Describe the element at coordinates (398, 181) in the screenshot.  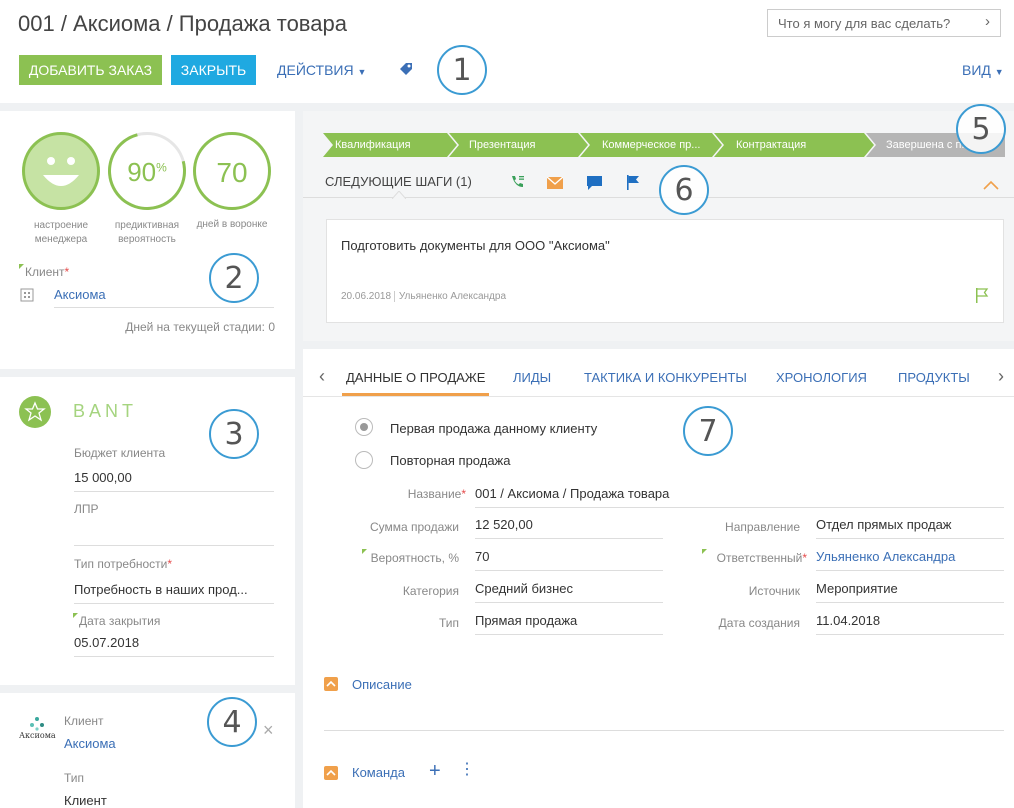
I see `next-steps-title: СЛЕДУЮЩИЕ ШАГИ (1)` at that location.